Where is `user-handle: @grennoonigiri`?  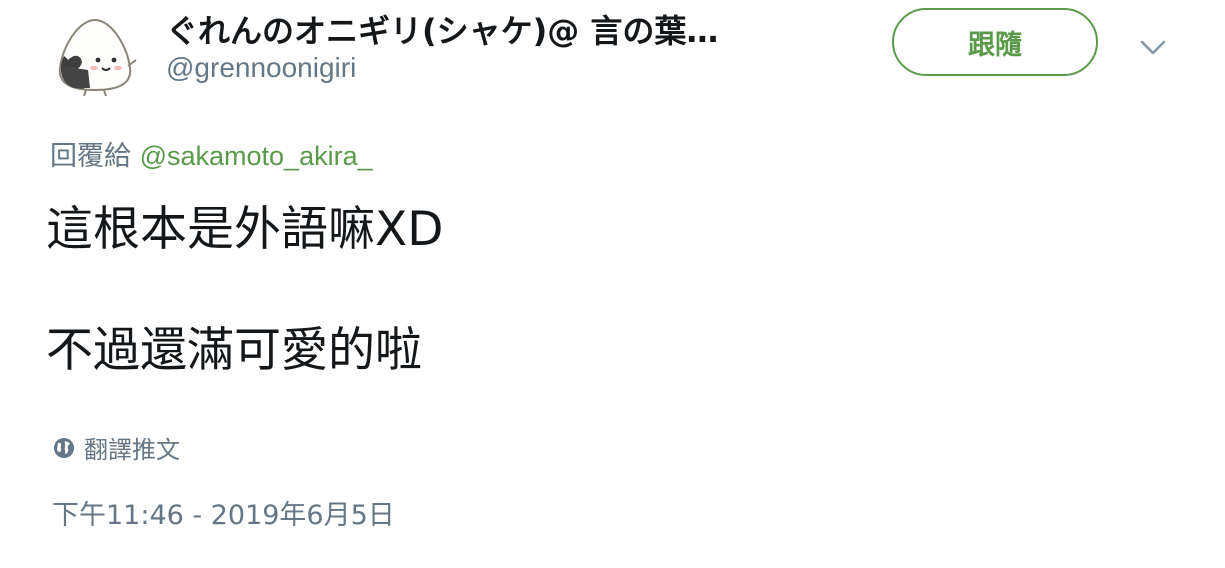
user-handle: @grennoonigiri is located at coordinates (261, 68).